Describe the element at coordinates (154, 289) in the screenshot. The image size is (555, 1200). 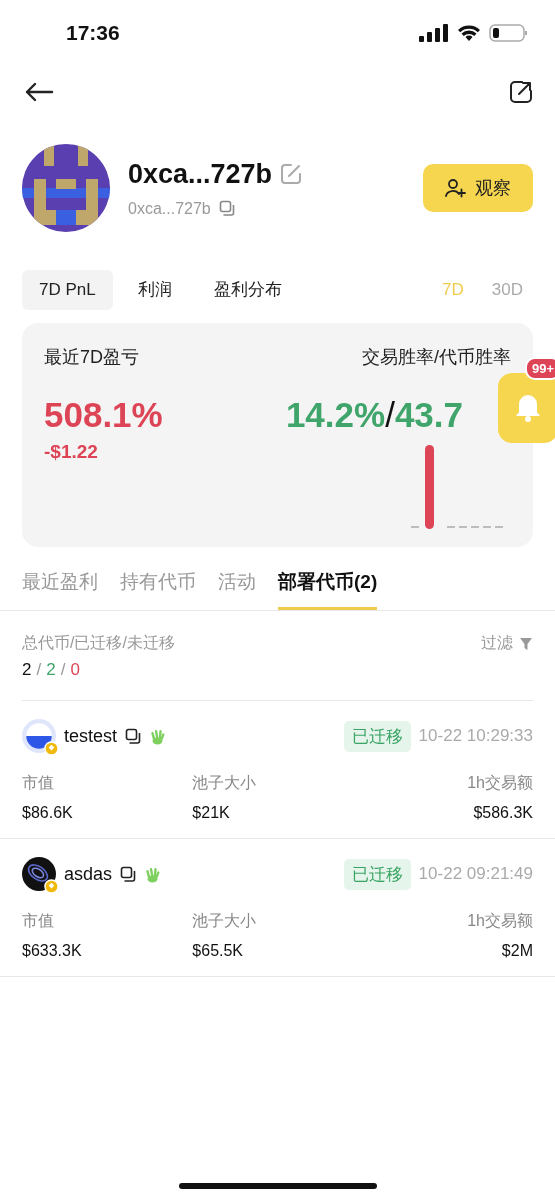
I see `chart-tab: 利润` at that location.